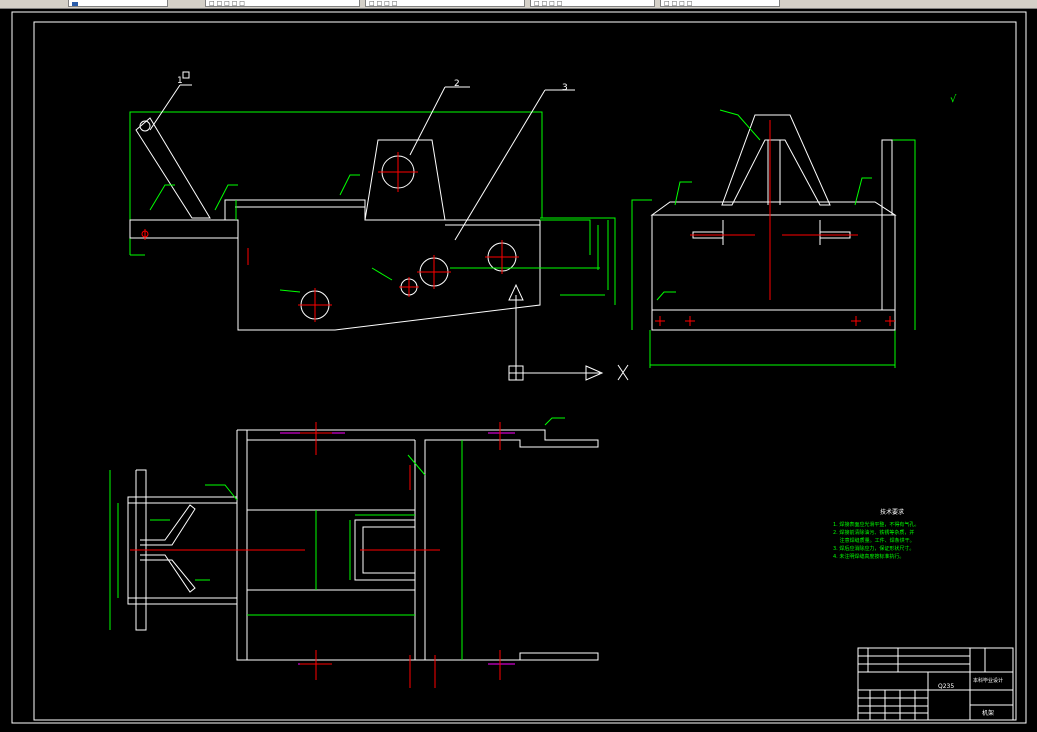 The width and height of the screenshot is (1037, 732). I want to click on tab-4: □ □ □ □, so click(720, 3).